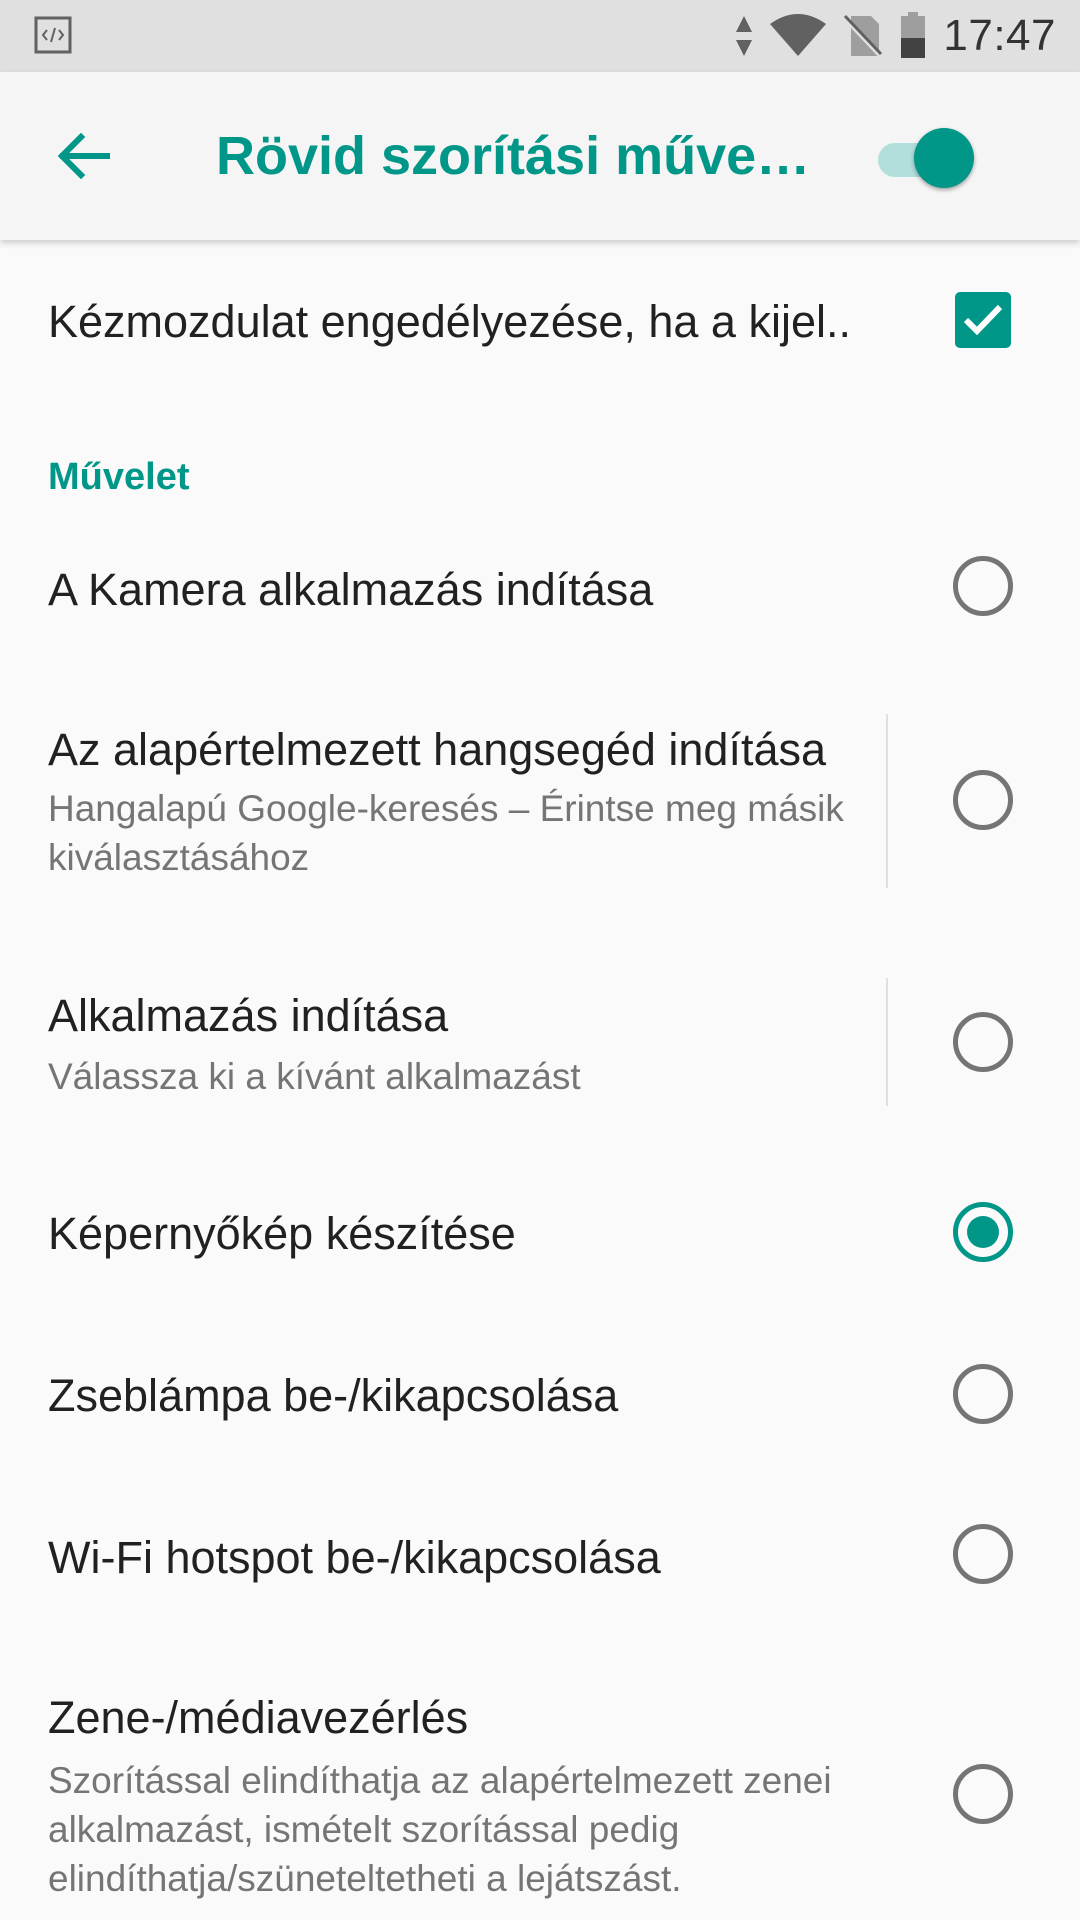 The width and height of the screenshot is (1080, 1920). What do you see at coordinates (895, 36) in the screenshot?
I see `status-icons: 17:47` at bounding box center [895, 36].